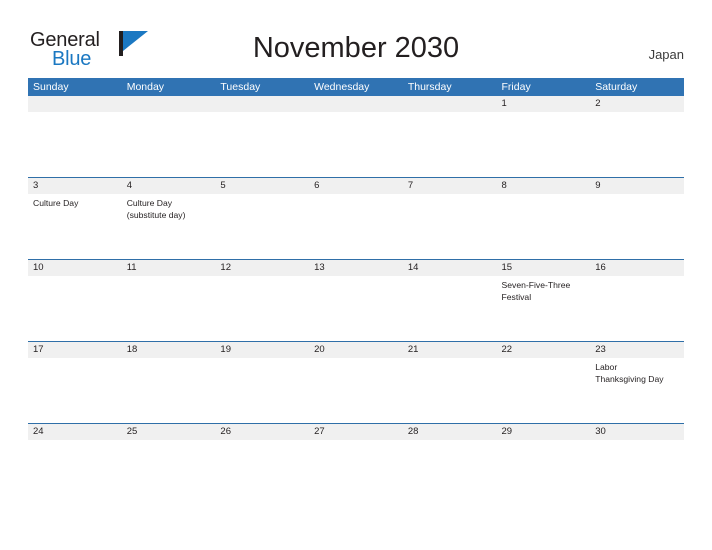 The image size is (712, 550). Describe the element at coordinates (169, 432) in the screenshot. I see `day-number: 25` at that location.